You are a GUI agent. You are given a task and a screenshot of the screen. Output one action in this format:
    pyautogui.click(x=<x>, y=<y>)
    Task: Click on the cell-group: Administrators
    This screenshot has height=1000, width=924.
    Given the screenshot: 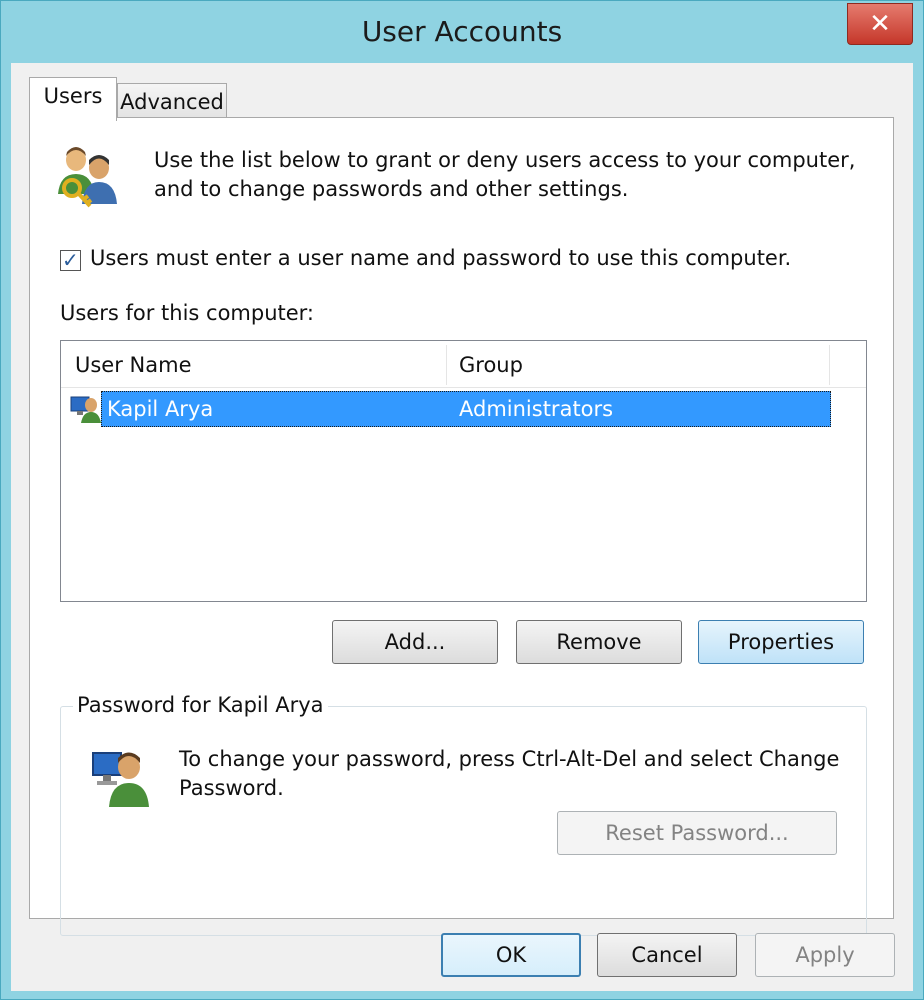 What is the action you would take?
    pyautogui.click(x=536, y=409)
    